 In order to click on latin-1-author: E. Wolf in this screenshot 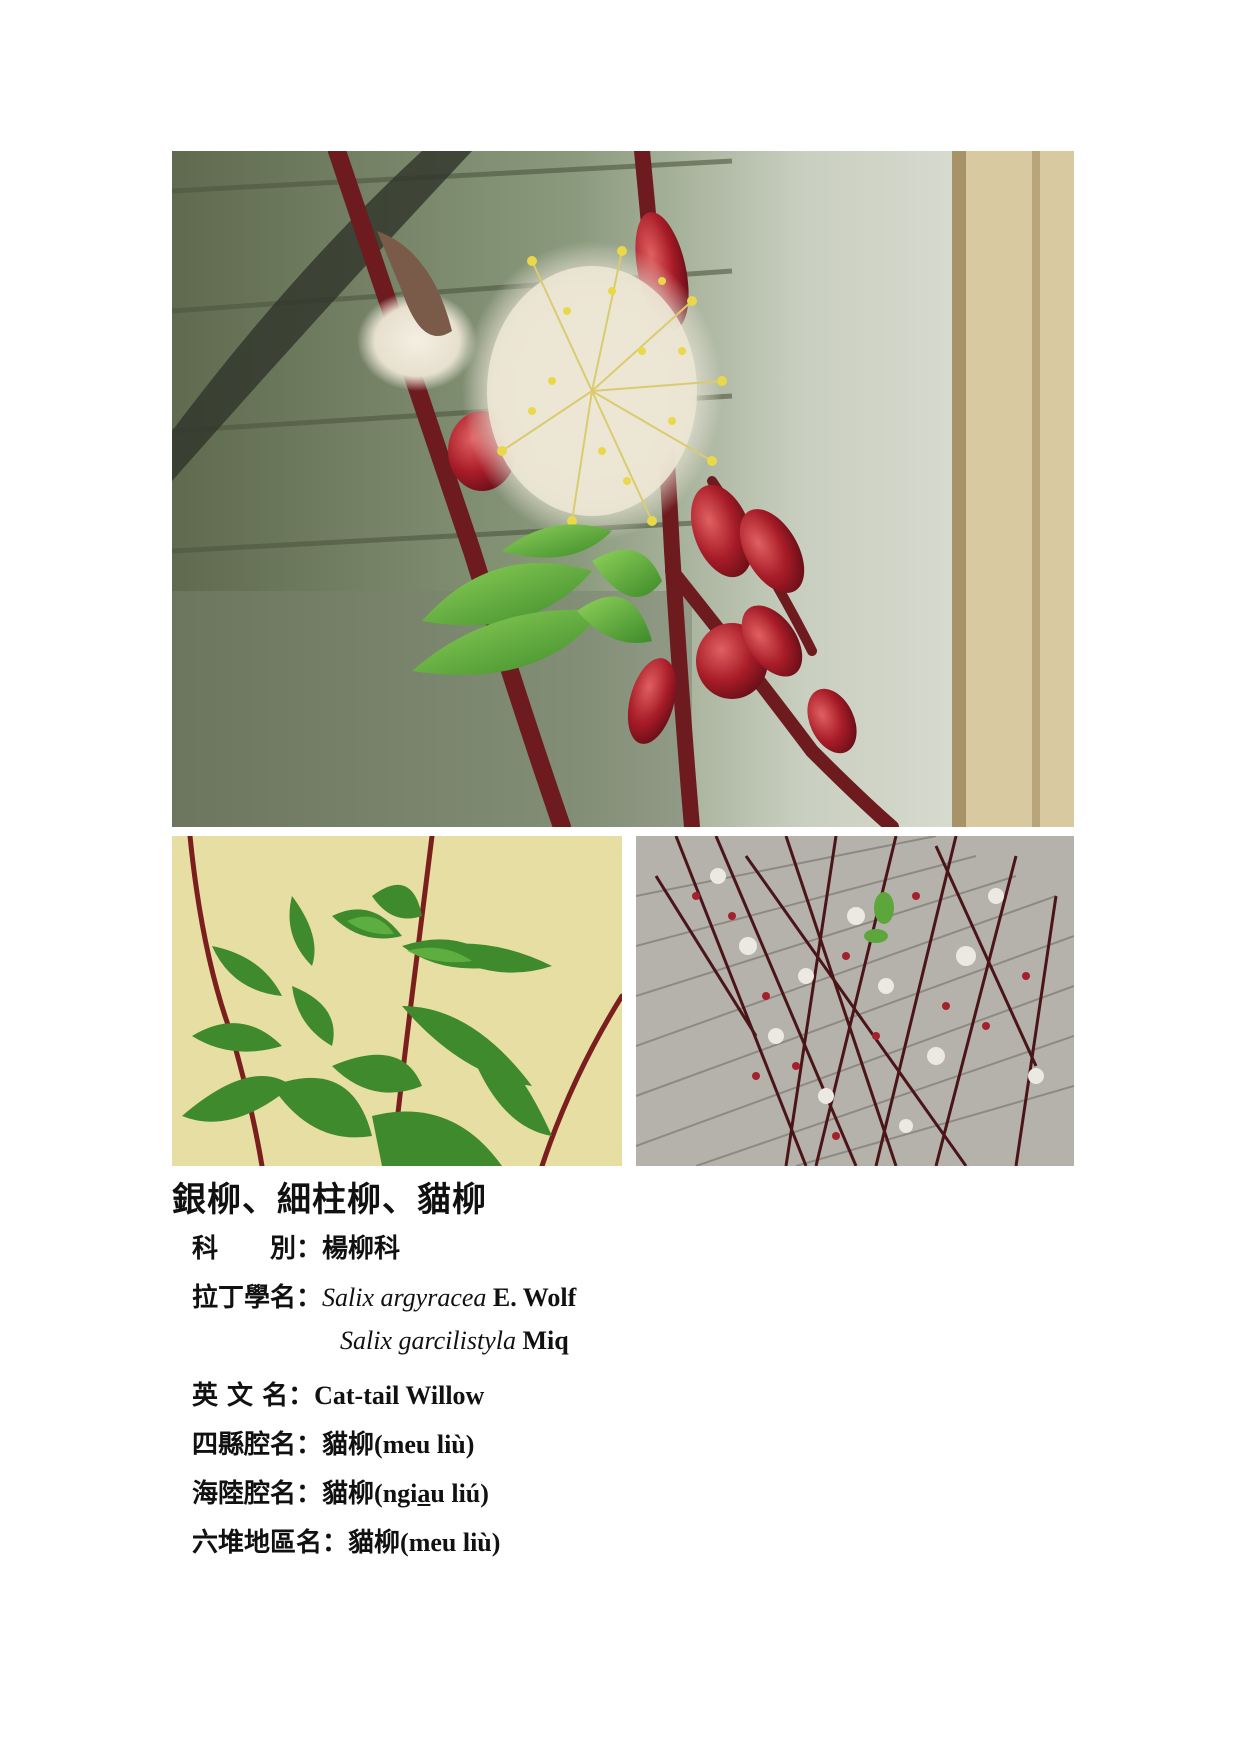, I will do `click(534, 1297)`.